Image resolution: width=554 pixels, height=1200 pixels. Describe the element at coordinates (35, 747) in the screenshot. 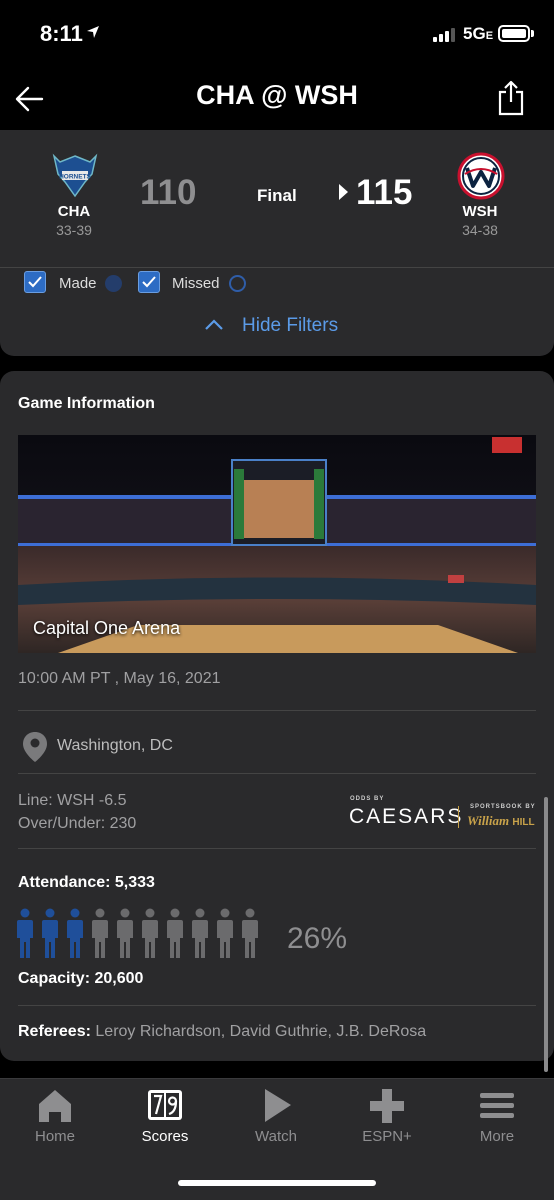

I see `location-pin-icon` at that location.